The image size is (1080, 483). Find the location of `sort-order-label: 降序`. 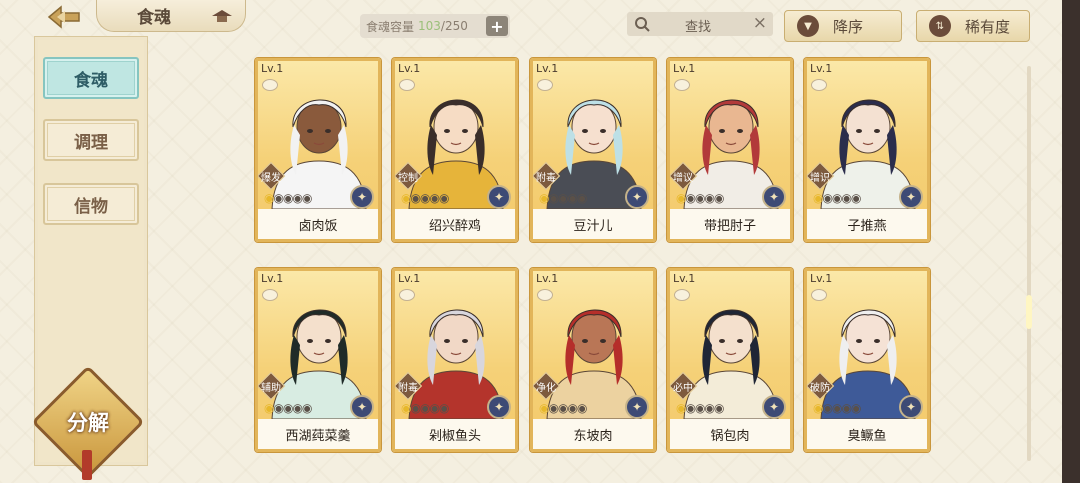

sort-order-label: 降序 is located at coordinates (848, 26).